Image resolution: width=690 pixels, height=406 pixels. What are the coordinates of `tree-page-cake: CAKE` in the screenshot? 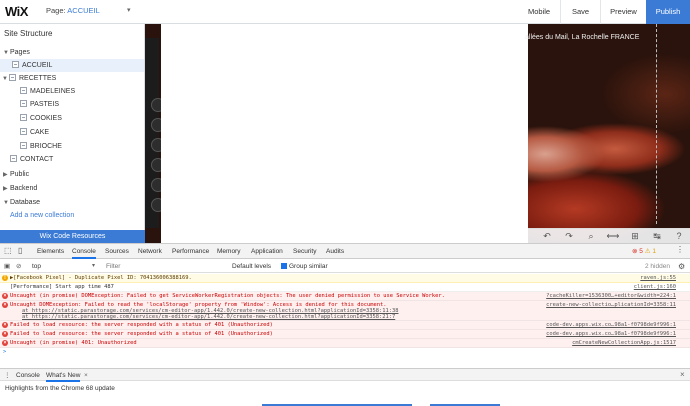 It's located at (34, 132).